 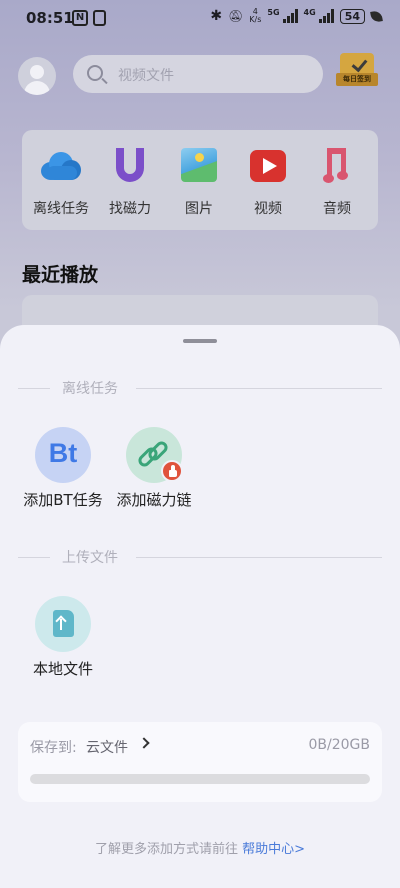 I want to click on status-time: 08:51, so click(x=50, y=18).